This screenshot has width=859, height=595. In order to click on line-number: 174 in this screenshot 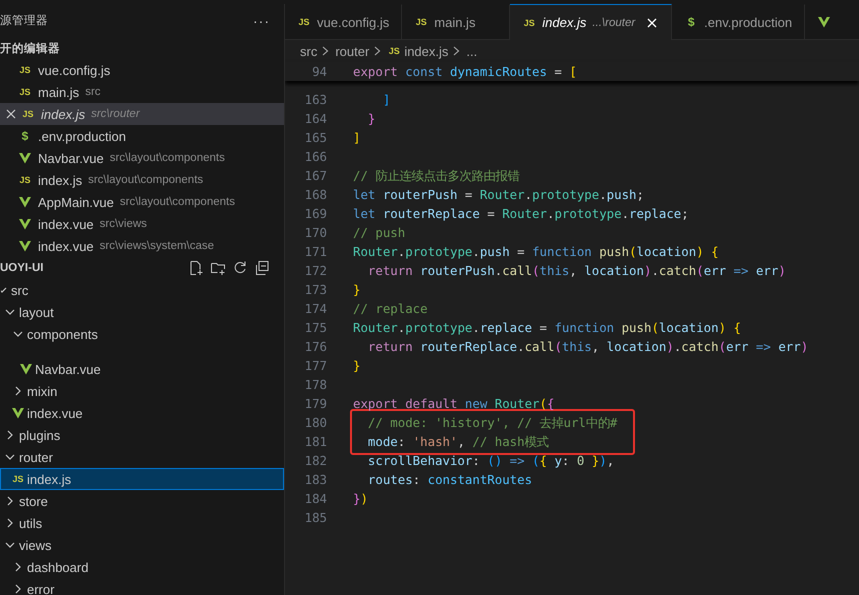, I will do `click(316, 309)`.